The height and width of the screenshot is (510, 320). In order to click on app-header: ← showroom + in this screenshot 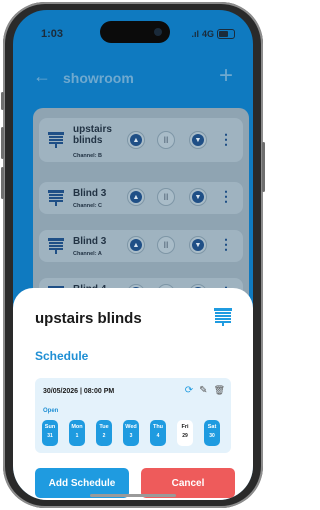, I will do `click(133, 78)`.